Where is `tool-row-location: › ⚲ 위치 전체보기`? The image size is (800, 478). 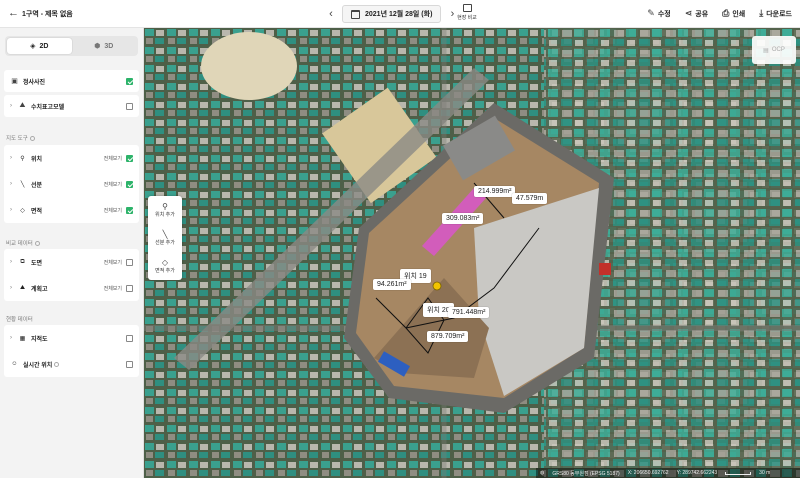
tool-row-location: › ⚲ 위치 전체보기 is located at coordinates (71, 158).